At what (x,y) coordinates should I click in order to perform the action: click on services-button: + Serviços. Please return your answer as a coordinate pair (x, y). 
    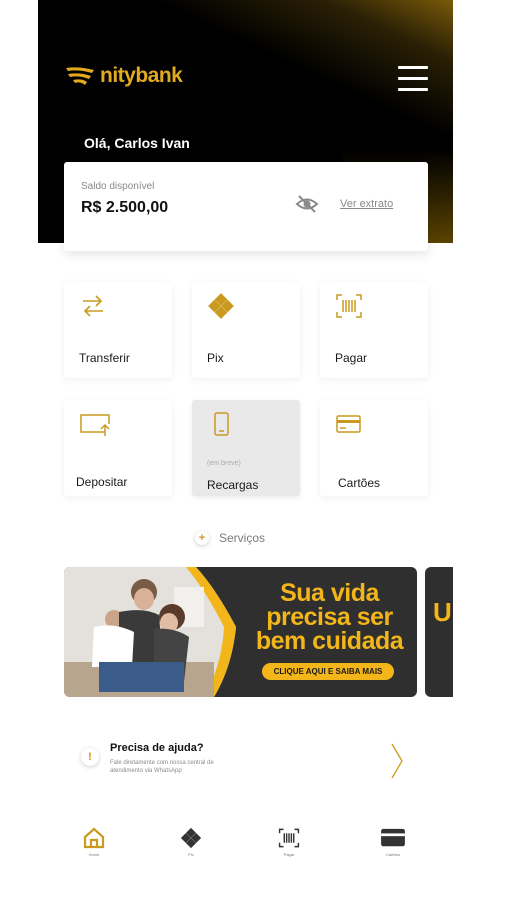
    Looking at the image, I should click on (230, 538).